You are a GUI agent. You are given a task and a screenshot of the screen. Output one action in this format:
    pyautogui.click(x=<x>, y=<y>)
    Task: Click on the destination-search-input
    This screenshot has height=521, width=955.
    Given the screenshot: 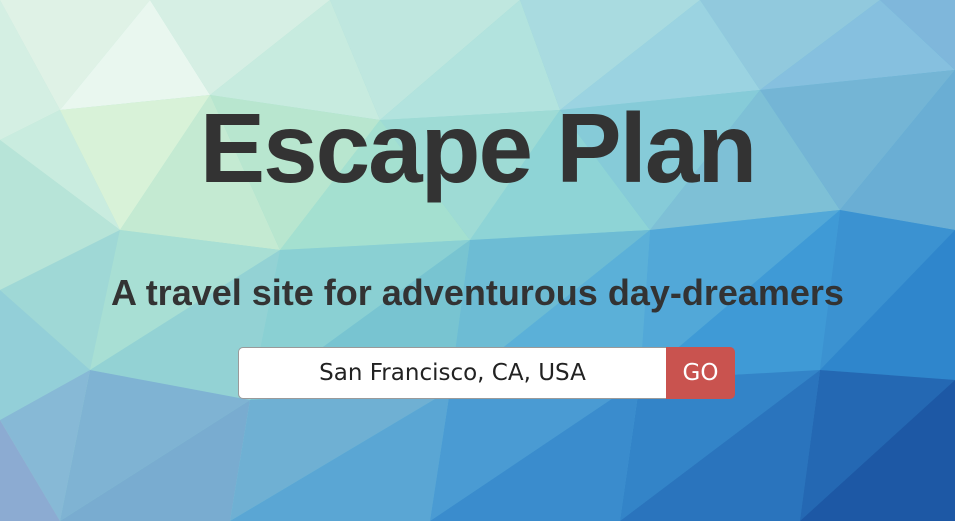 What is the action you would take?
    pyautogui.click(x=452, y=373)
    